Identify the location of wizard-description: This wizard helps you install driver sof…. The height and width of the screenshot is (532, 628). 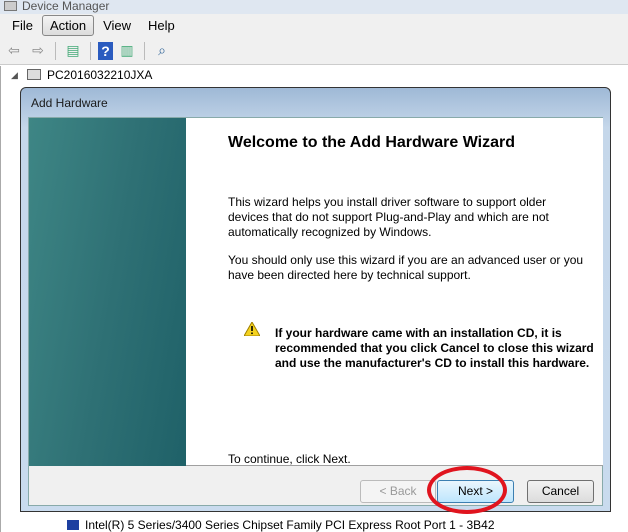
(388, 217).